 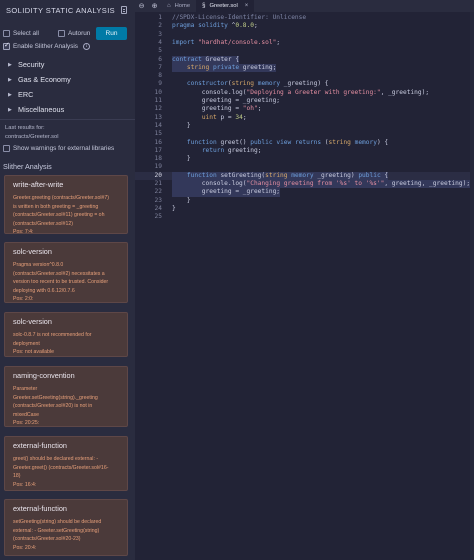 What do you see at coordinates (39, 64) in the screenshot?
I see `category-security: ▶ Security` at bounding box center [39, 64].